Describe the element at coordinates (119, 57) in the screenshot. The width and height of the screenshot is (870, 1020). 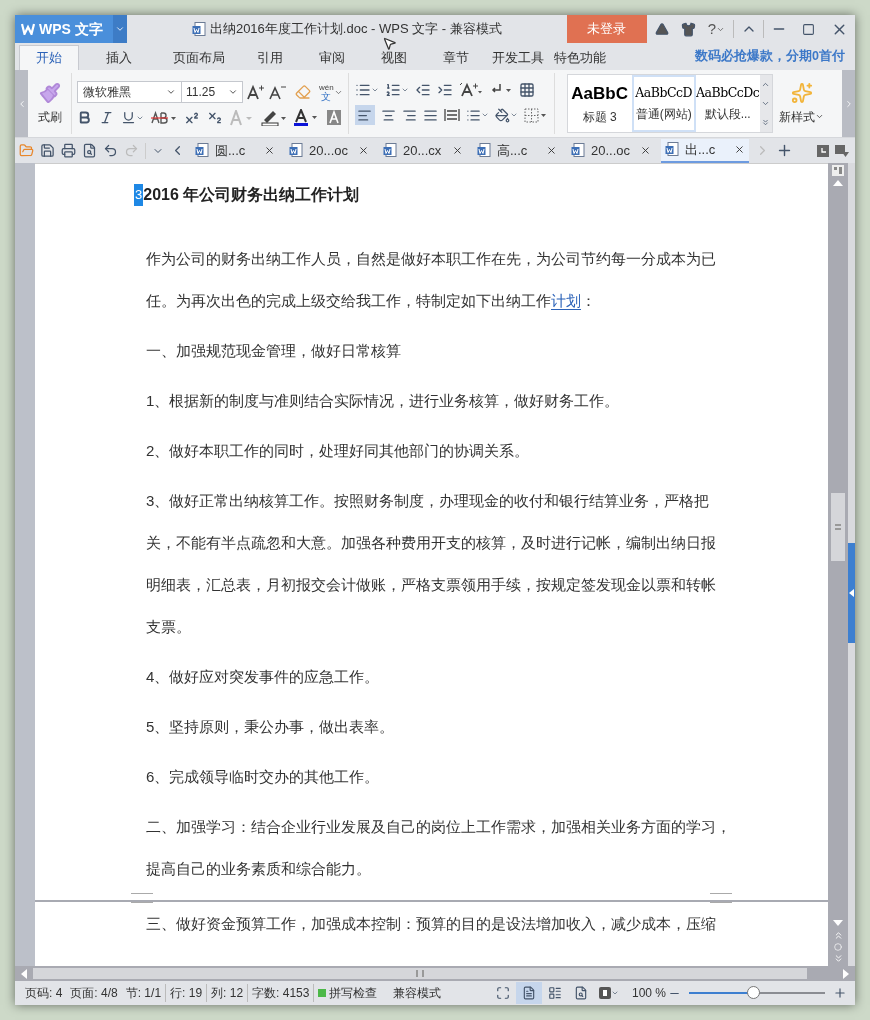
I see `ribbon-tab: 插入` at that location.